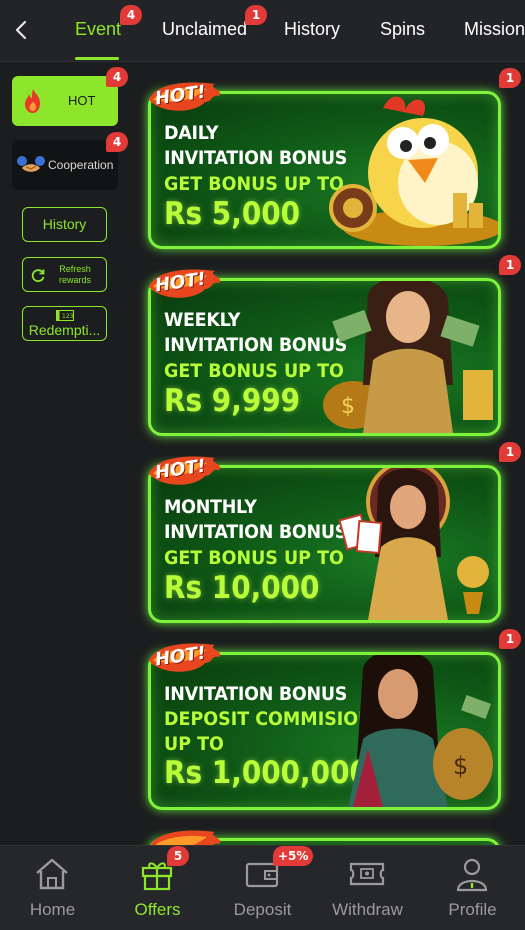  I want to click on tab-spins: Spins, so click(402, 29).